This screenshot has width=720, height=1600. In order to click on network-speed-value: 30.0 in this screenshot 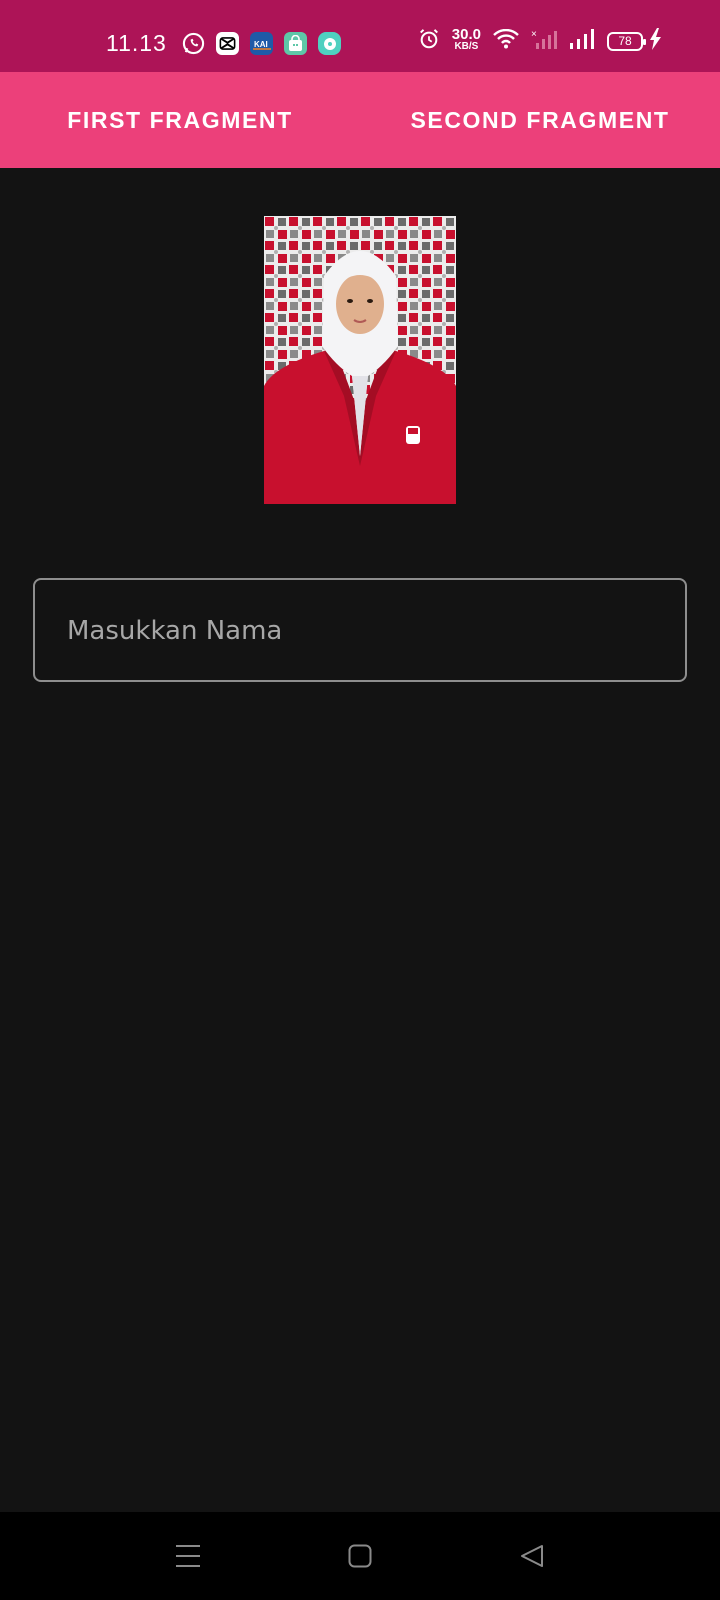, I will do `click(466, 34)`.